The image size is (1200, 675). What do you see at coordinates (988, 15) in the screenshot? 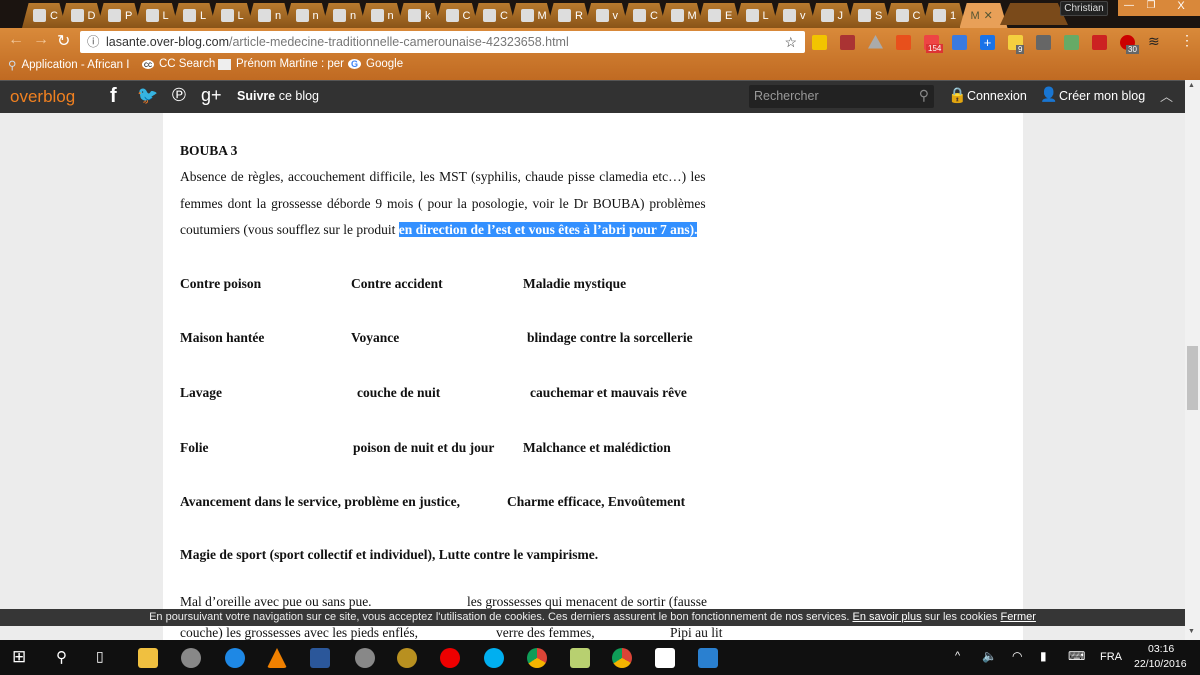
I see `close-tab-icon: ✕` at bounding box center [988, 15].